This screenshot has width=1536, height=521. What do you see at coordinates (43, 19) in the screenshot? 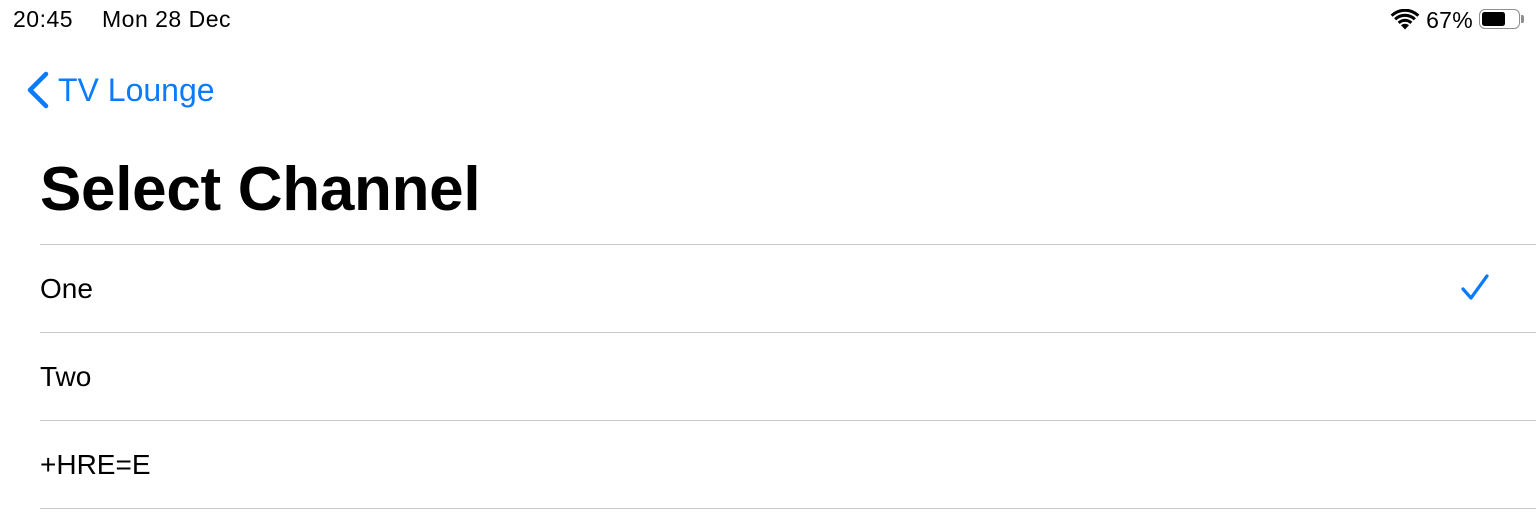
I see `status-time: 20:45` at bounding box center [43, 19].